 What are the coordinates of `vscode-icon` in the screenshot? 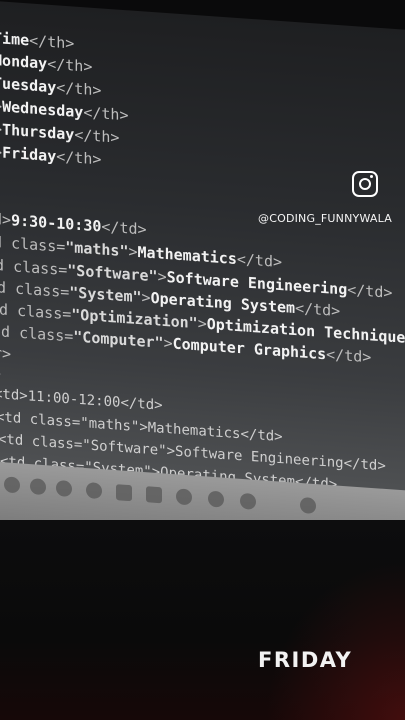 It's located at (184, 497).